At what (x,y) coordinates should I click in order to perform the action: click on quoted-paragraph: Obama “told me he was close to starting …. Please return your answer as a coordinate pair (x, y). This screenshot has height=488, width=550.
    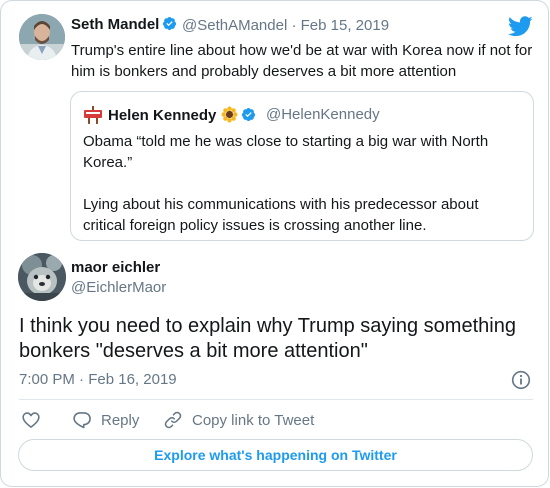
    Looking at the image, I should click on (286, 152).